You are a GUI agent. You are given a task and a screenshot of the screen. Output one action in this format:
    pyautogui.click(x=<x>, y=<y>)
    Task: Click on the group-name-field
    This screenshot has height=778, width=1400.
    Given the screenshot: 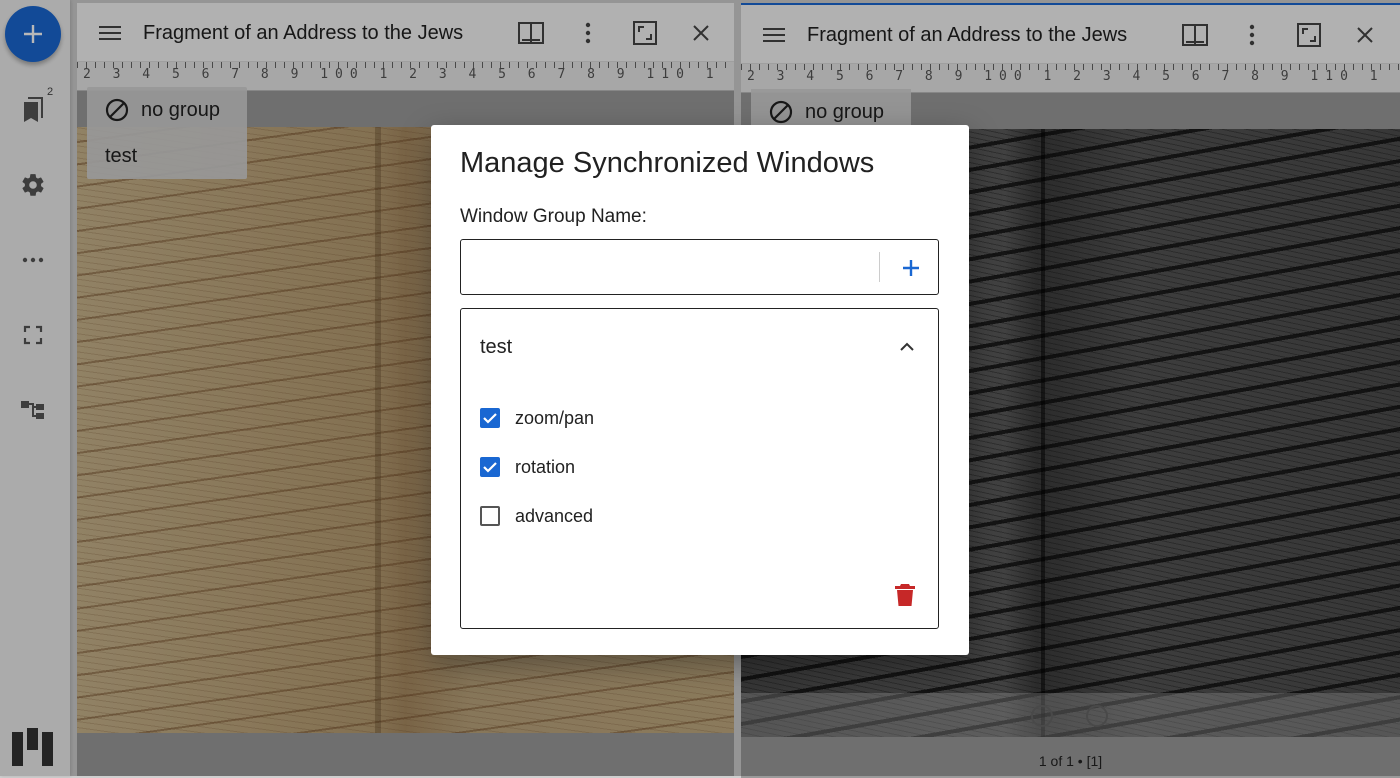 What is the action you would take?
    pyautogui.click(x=699, y=267)
    